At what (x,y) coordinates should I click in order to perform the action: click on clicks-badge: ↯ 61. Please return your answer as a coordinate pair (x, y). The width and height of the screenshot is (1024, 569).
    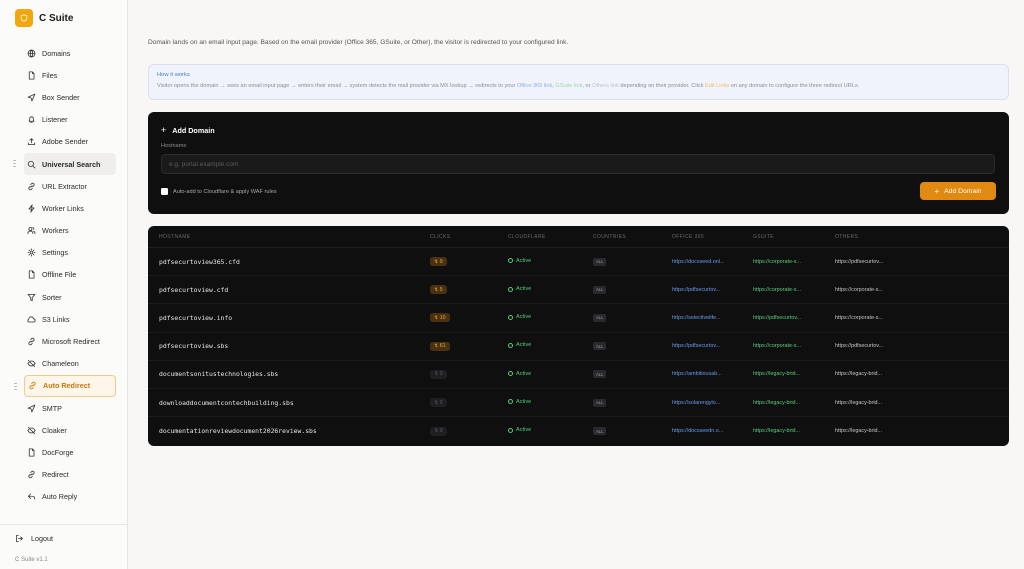
    Looking at the image, I should click on (440, 346).